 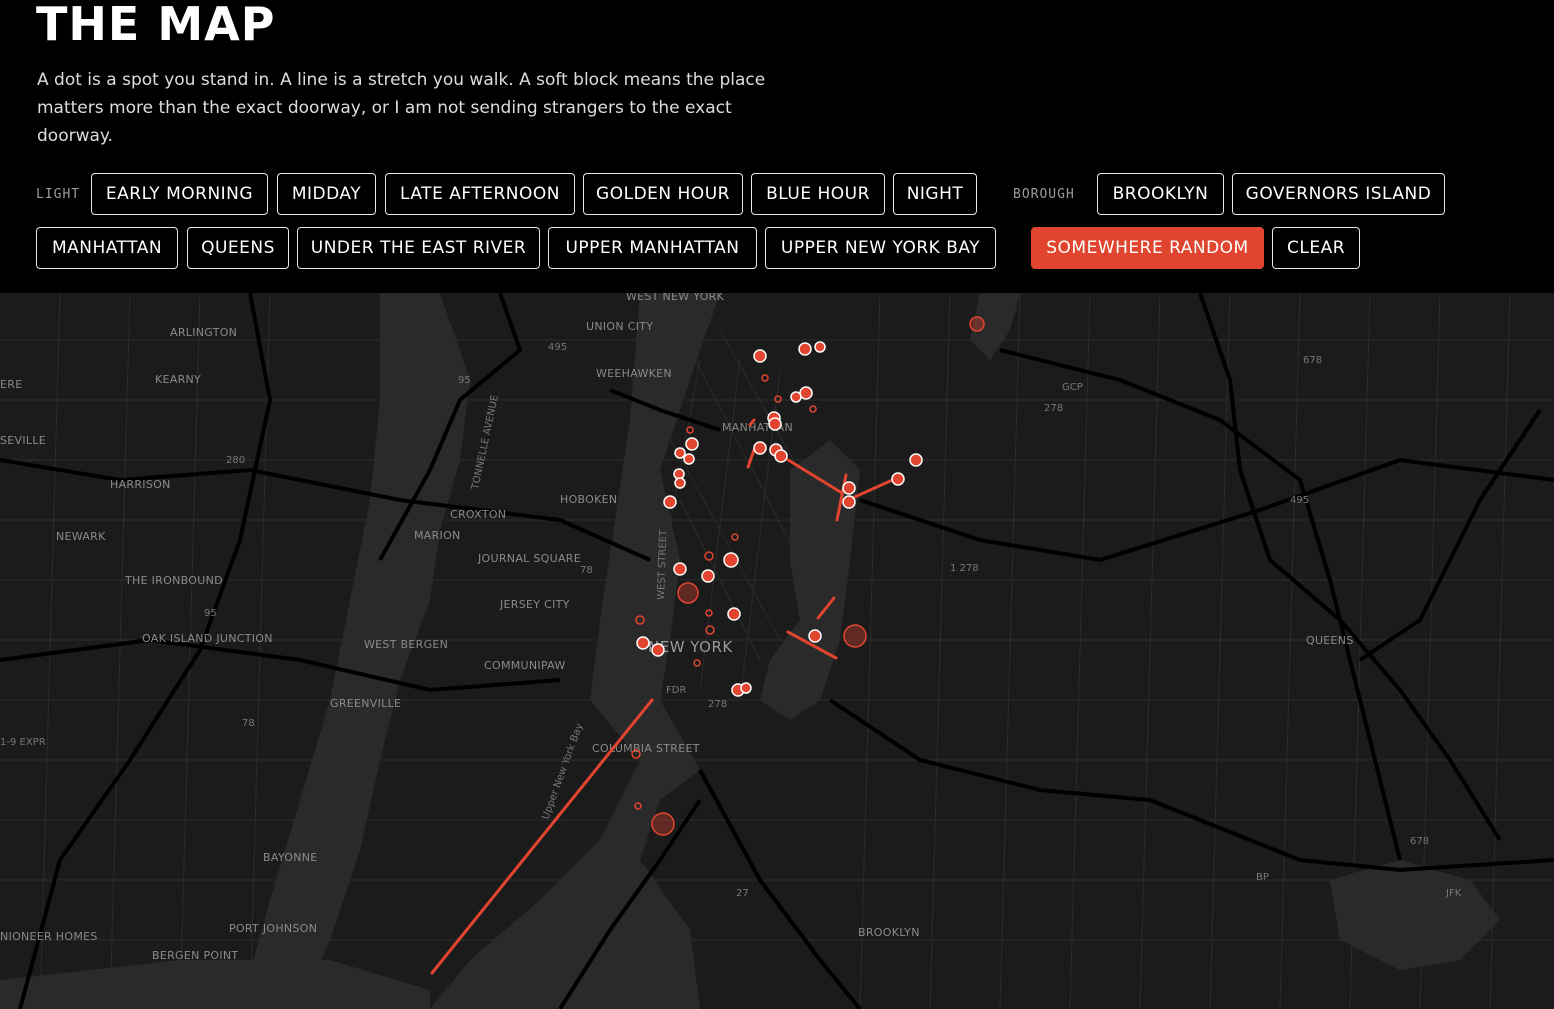 What do you see at coordinates (178, 379) in the screenshot?
I see `place-label: KEARNY` at bounding box center [178, 379].